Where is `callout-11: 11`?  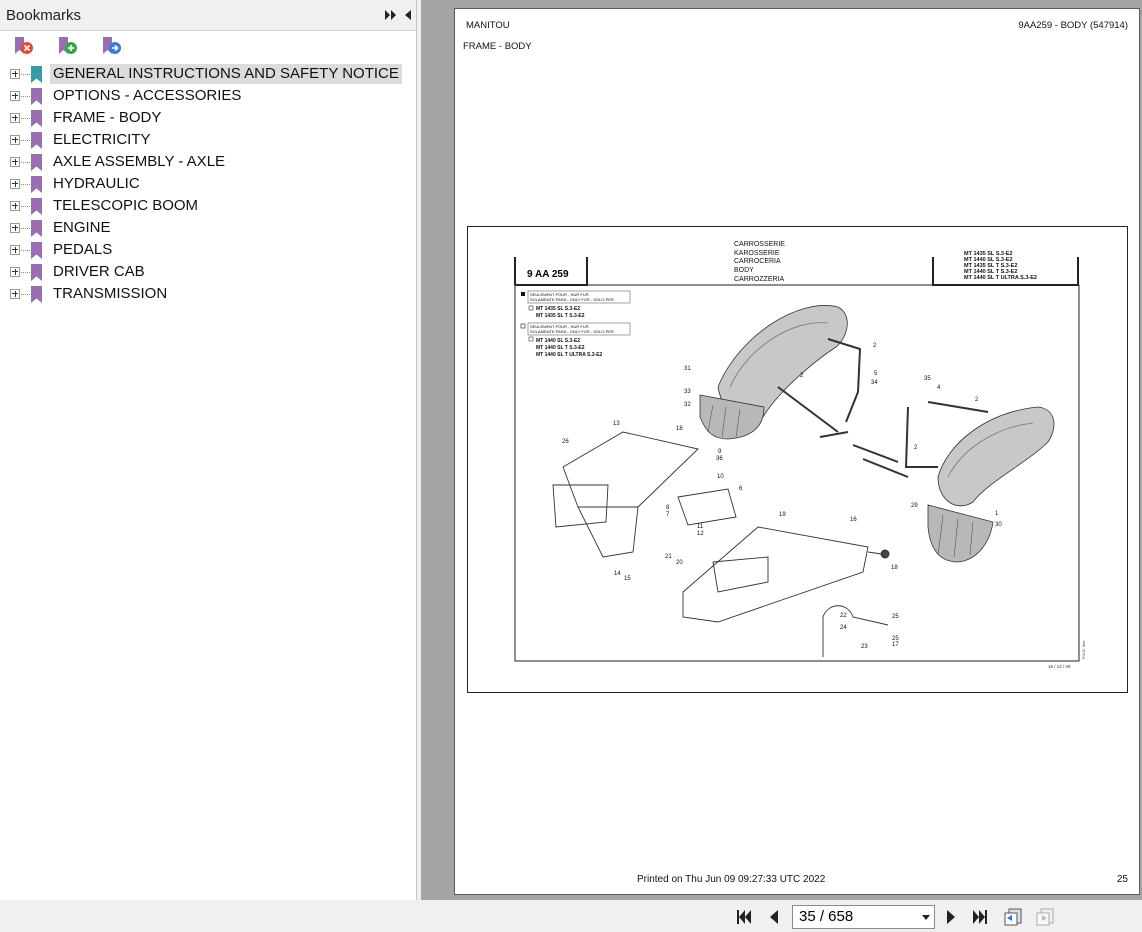 callout-11: 11 is located at coordinates (700, 527).